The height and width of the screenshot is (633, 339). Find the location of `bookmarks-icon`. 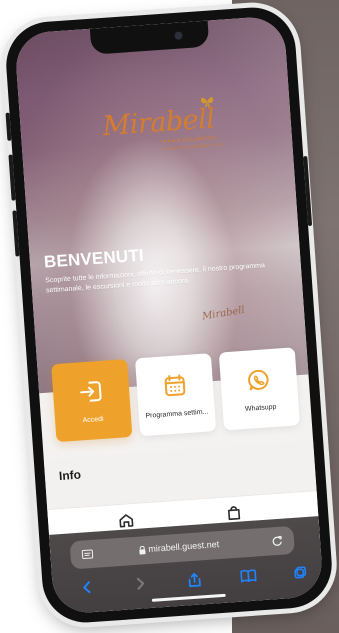

bookmarks-icon is located at coordinates (249, 576).